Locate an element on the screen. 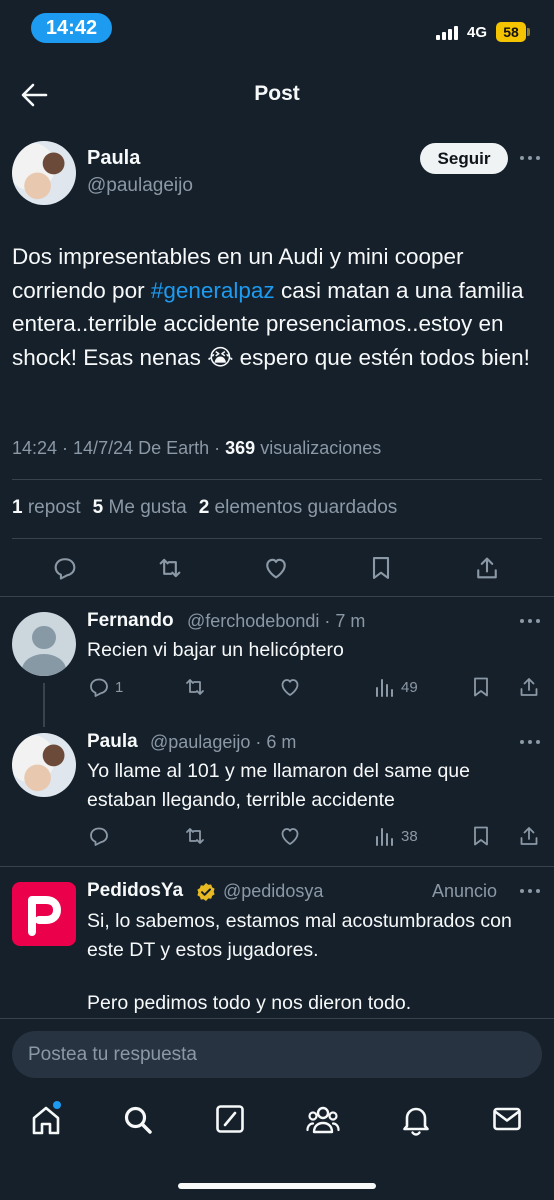 This screenshot has width=554, height=1200. reply-author-handle: @paulageijo · 6 m is located at coordinates (223, 742).